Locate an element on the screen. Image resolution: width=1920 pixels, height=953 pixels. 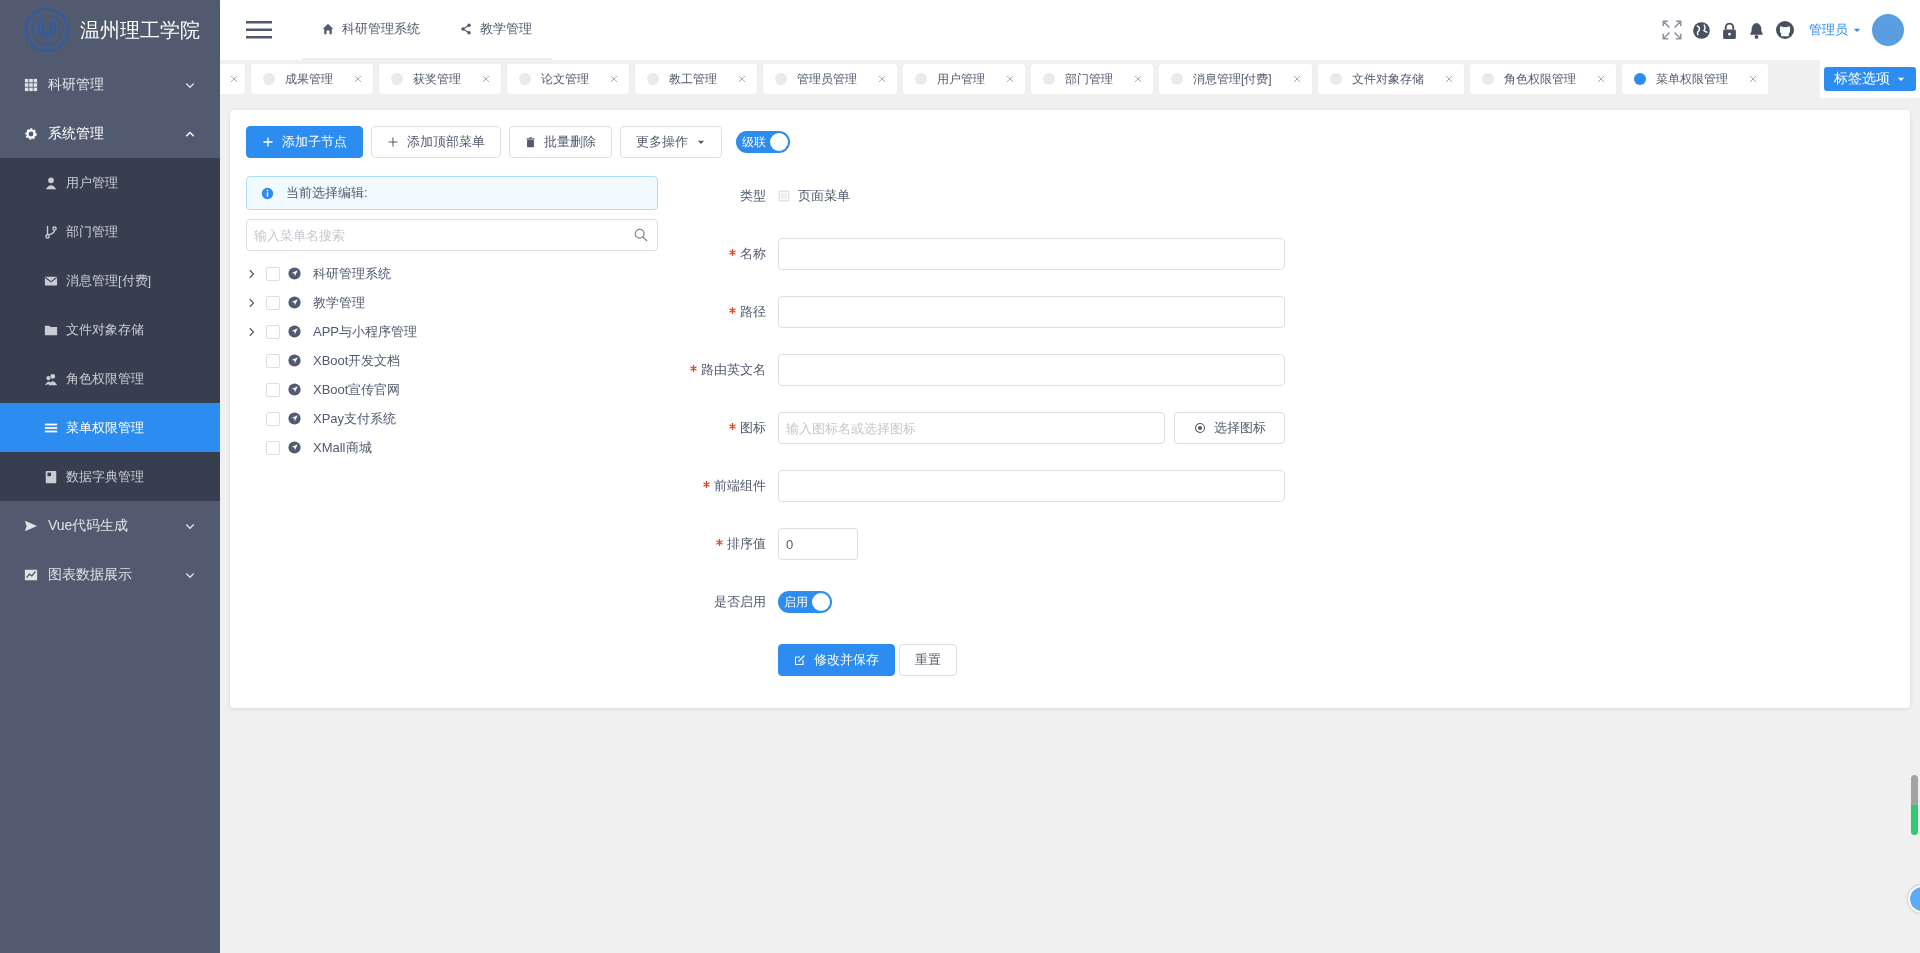
avatar is located at coordinates (1888, 30).